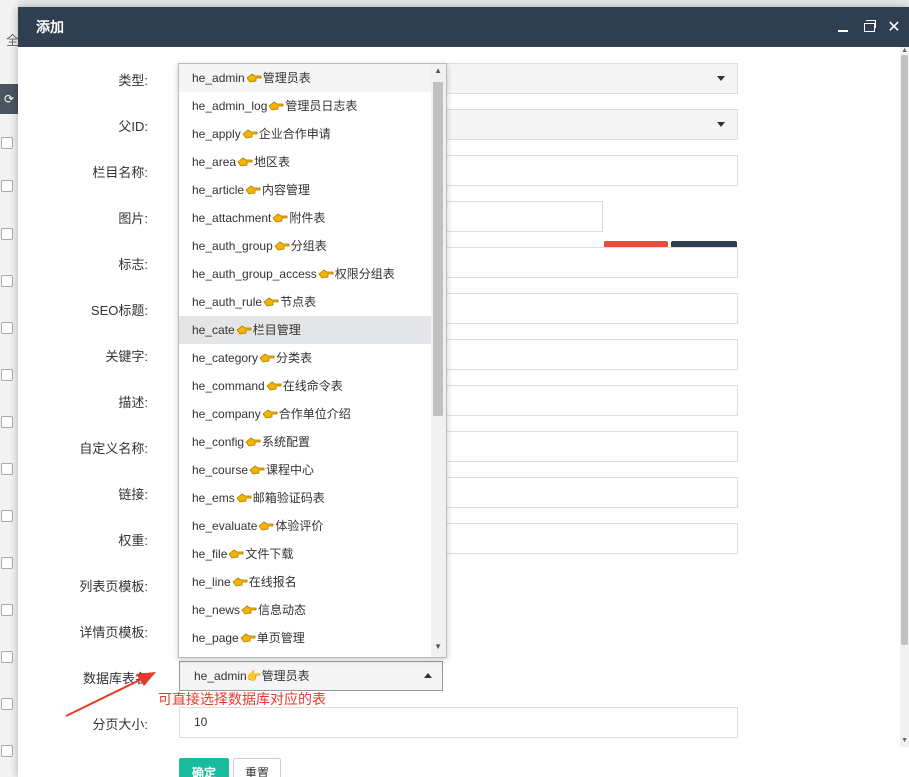  What do you see at coordinates (305, 190) in the screenshot?
I see `dropdown-option: he_article 内容管理` at bounding box center [305, 190].